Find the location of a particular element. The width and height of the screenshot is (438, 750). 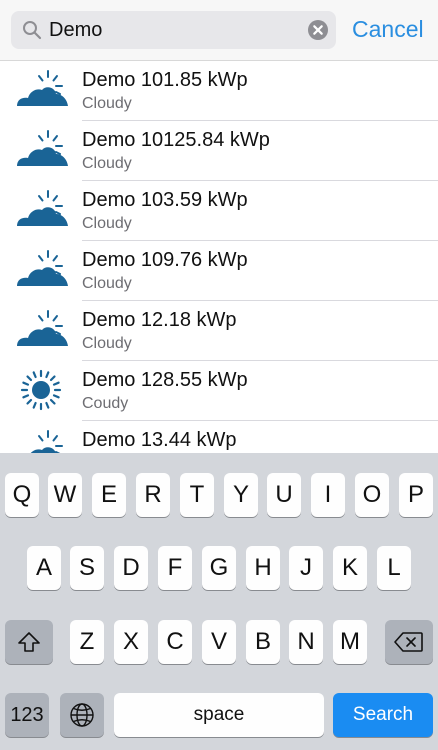

list-item: Demo 109.76 kWp Cloudy is located at coordinates (219, 271).